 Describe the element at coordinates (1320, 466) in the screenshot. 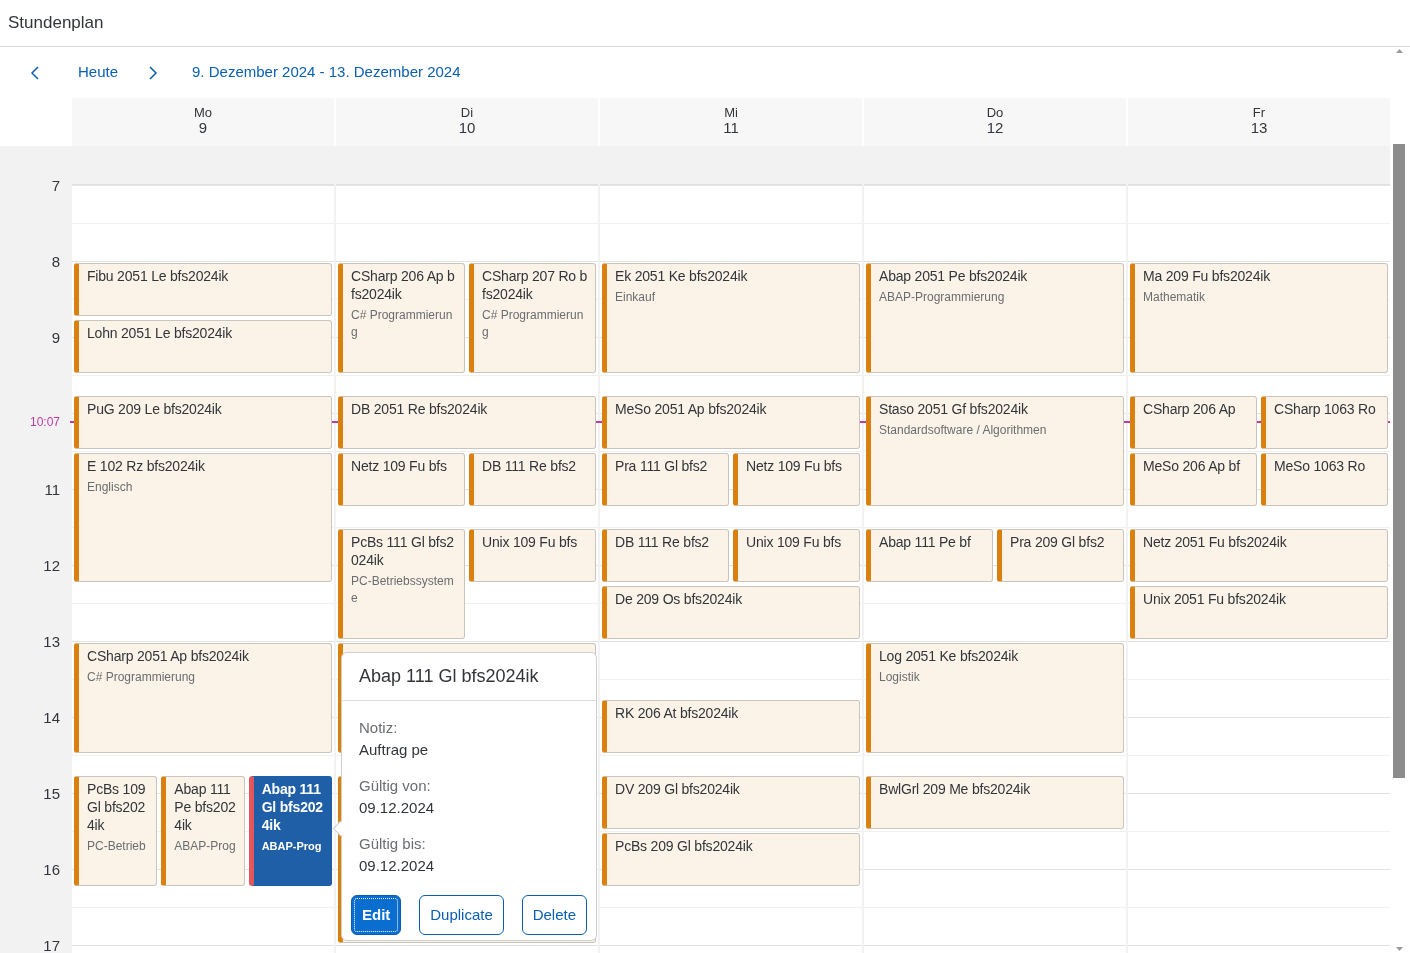

I see `appointment-title: MeSo 1063 Ro` at that location.